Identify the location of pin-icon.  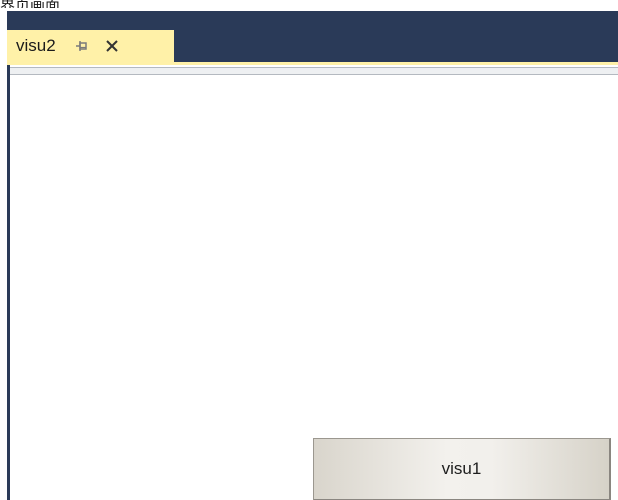
(82, 46).